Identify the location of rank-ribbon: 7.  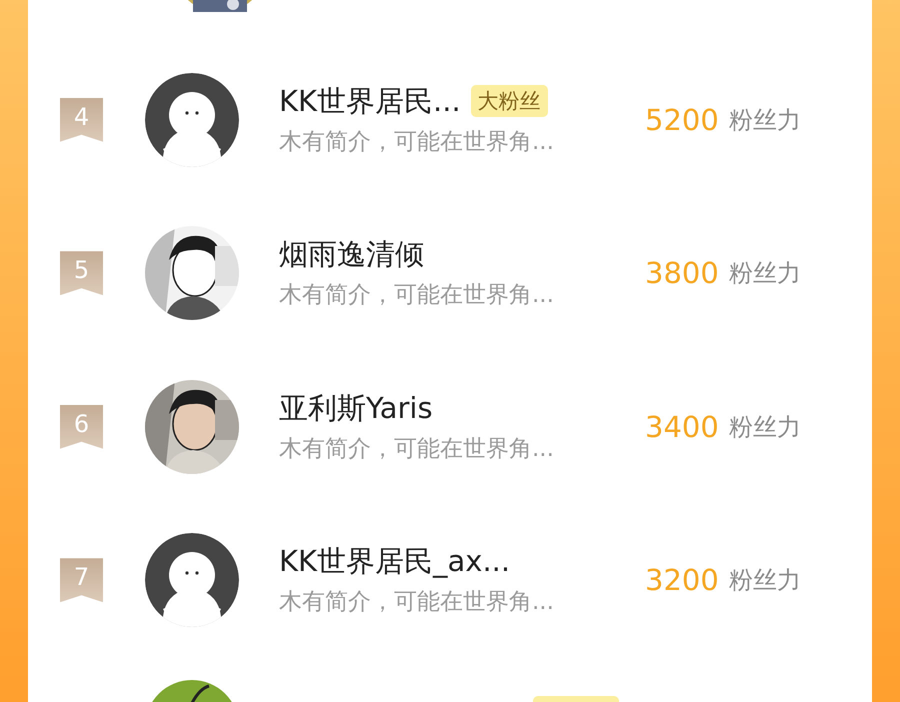
(81, 580).